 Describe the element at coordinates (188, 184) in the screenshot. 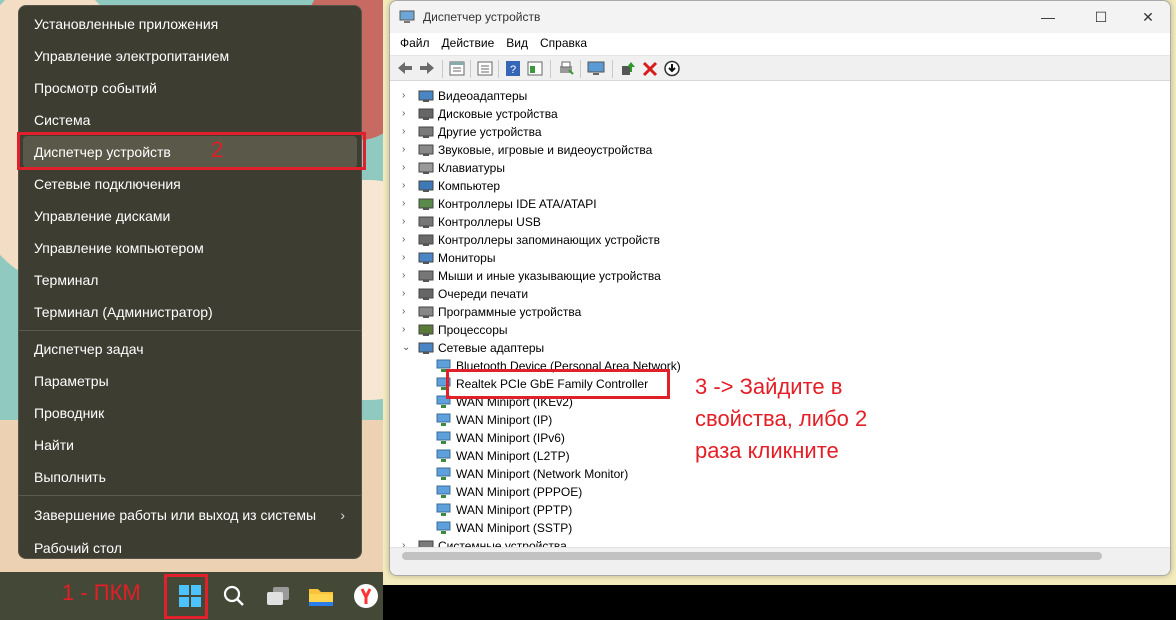

I see `menu-item-network-connections: Сетевые подключения` at that location.